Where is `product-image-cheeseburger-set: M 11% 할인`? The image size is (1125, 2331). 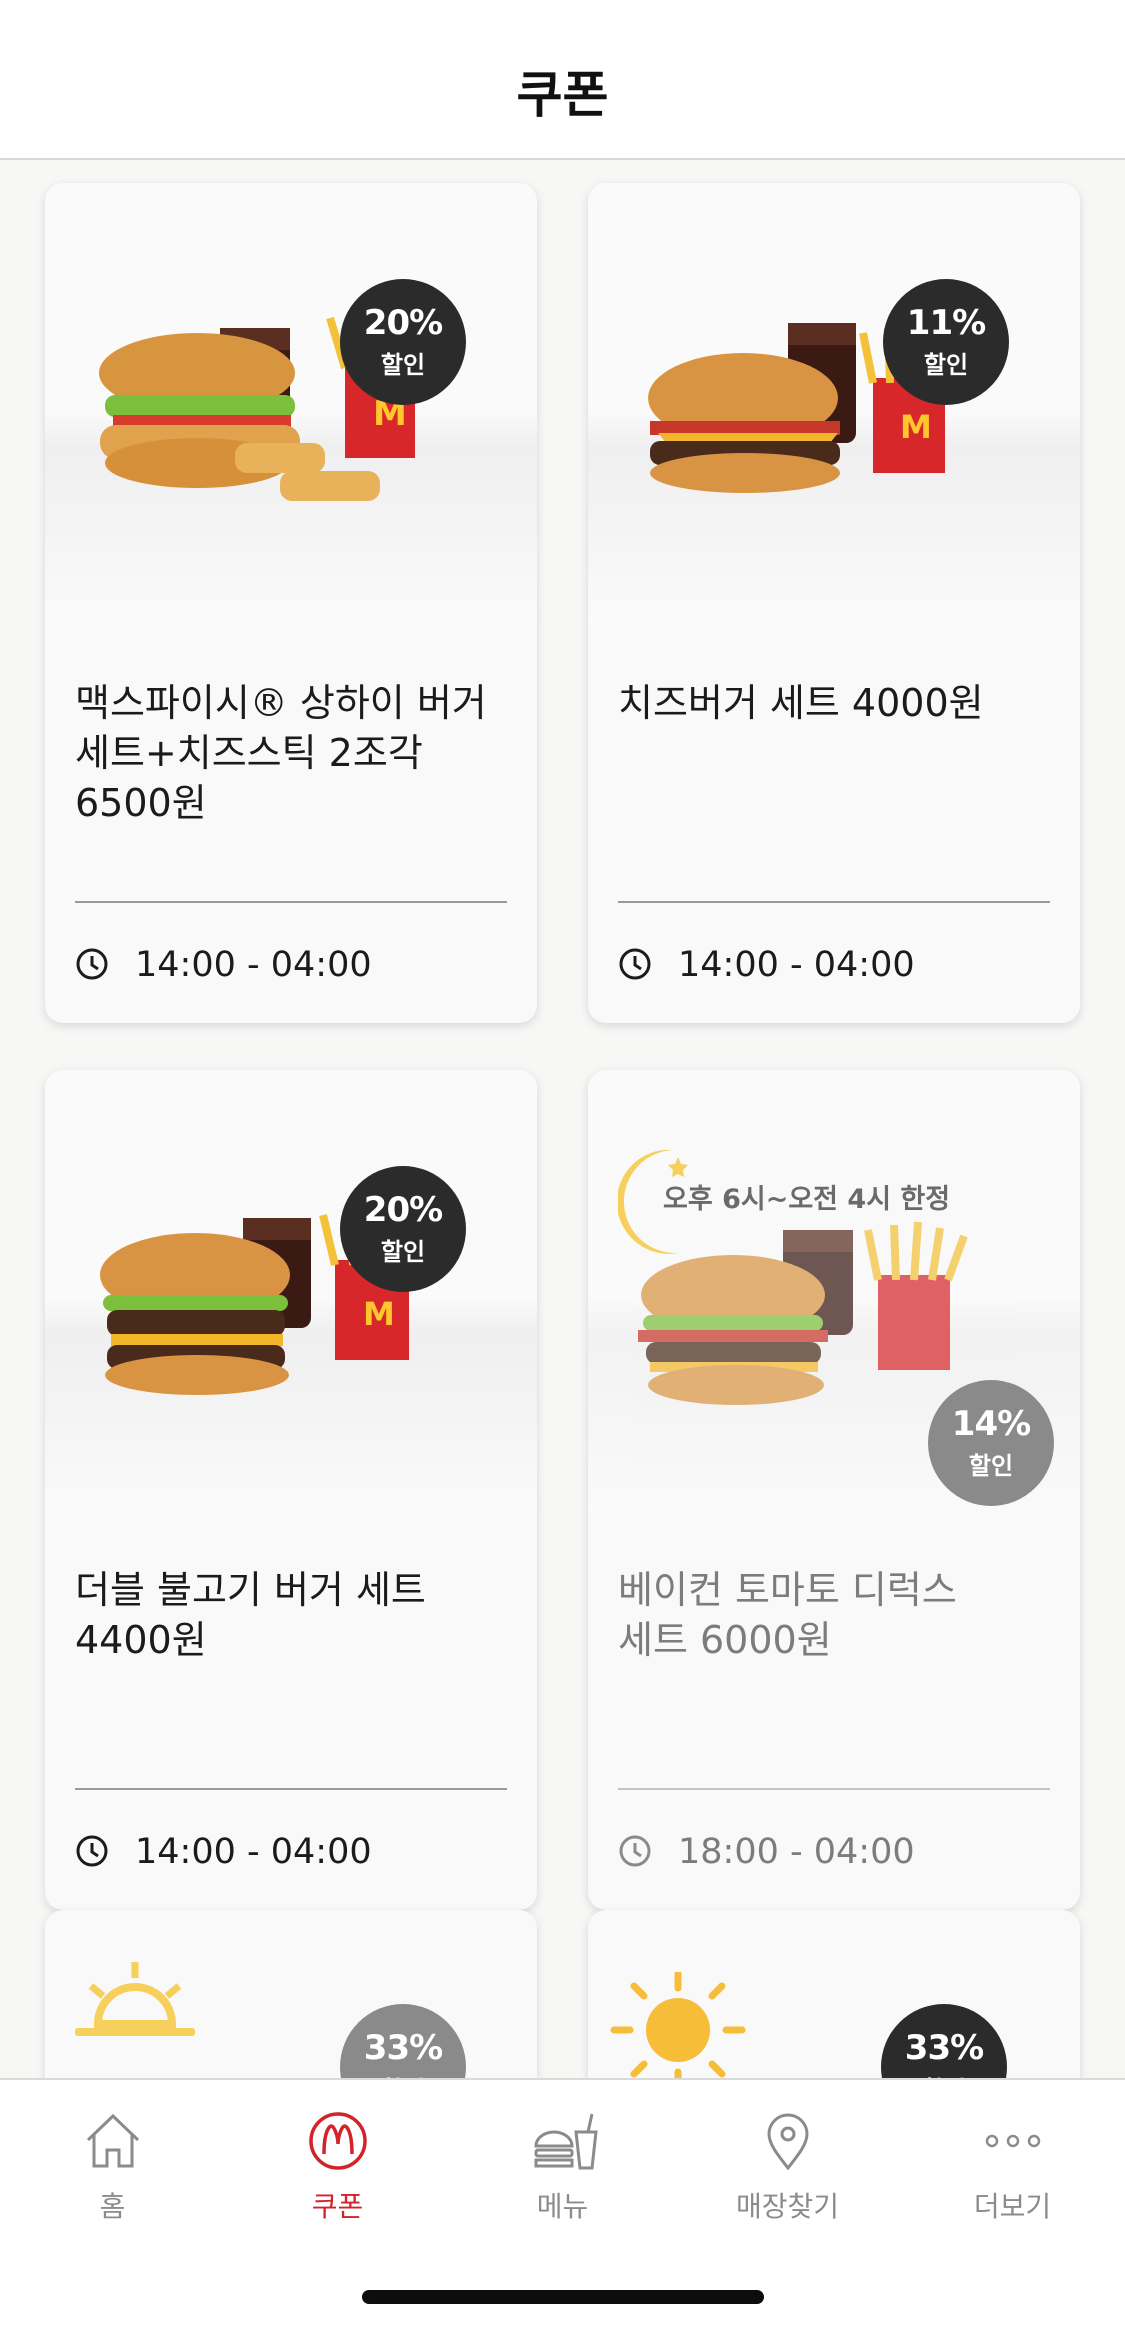 product-image-cheeseburger-set: M 11% 할인 is located at coordinates (834, 403).